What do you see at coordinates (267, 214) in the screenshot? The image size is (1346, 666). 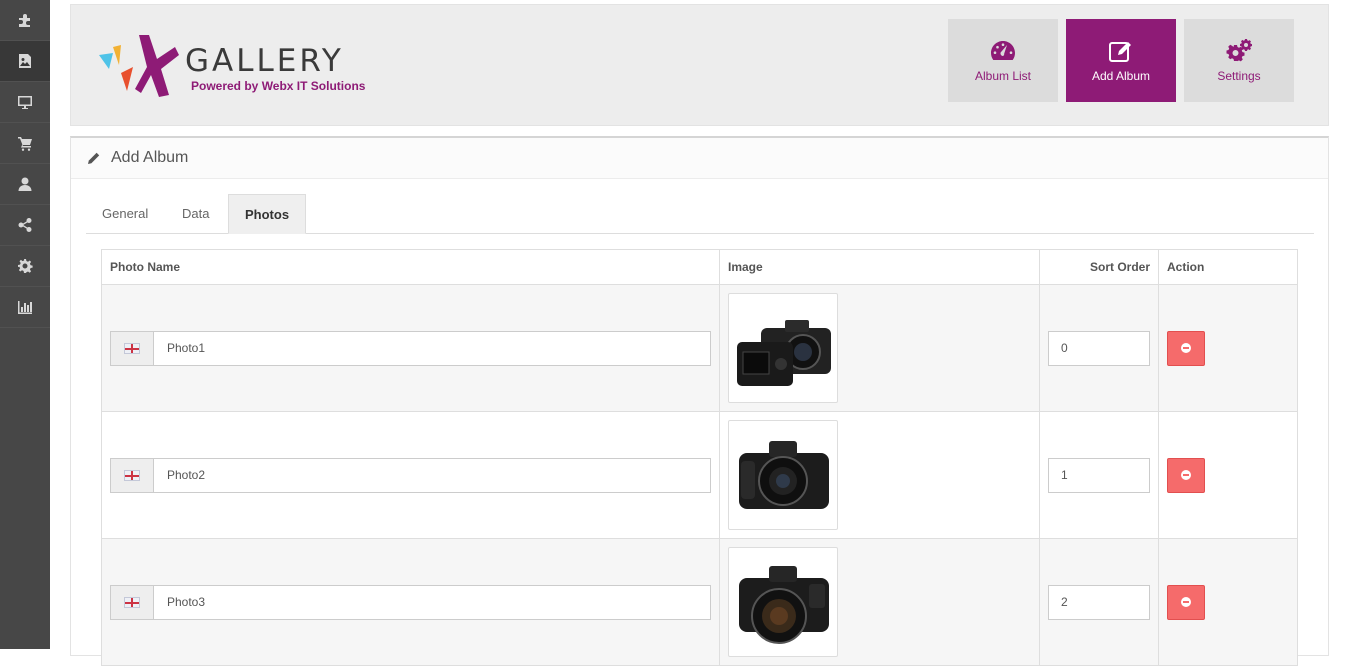 I see `tab-photos: Photos` at bounding box center [267, 214].